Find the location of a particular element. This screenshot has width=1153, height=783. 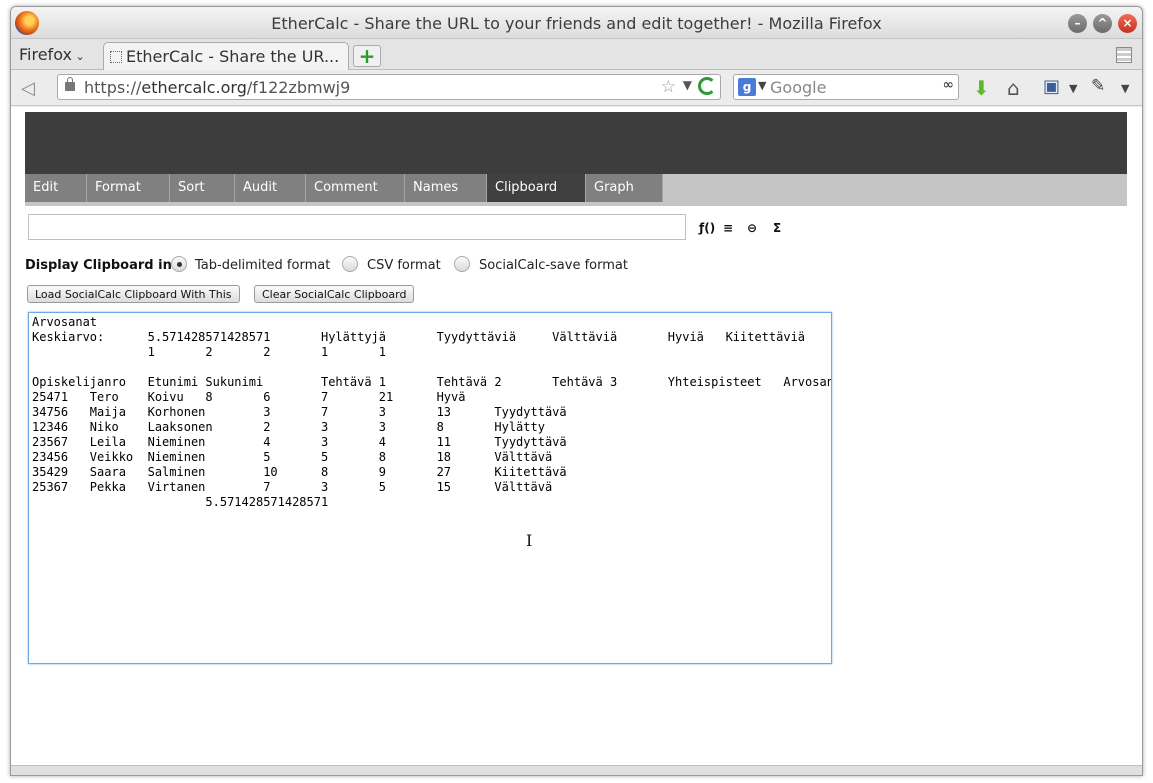

reload-icon is located at coordinates (707, 86).